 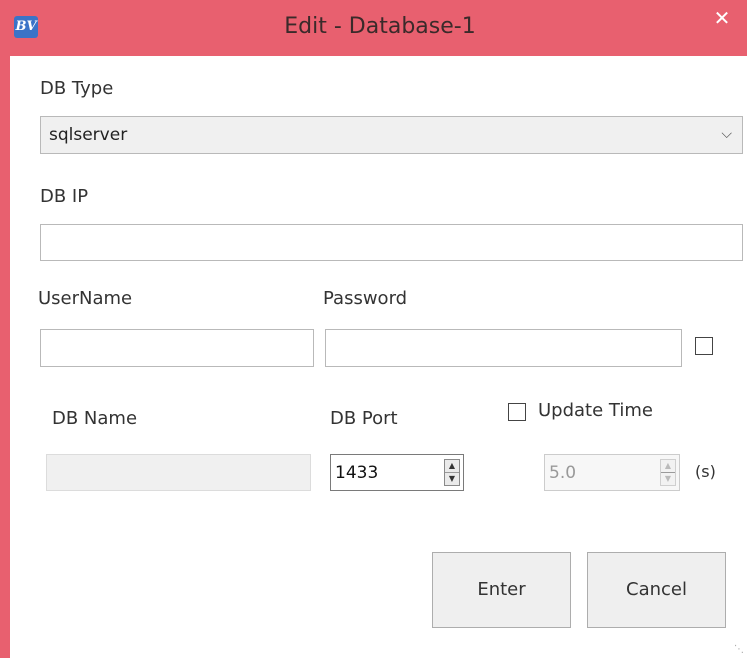 What do you see at coordinates (177, 348) in the screenshot?
I see `username-input` at bounding box center [177, 348].